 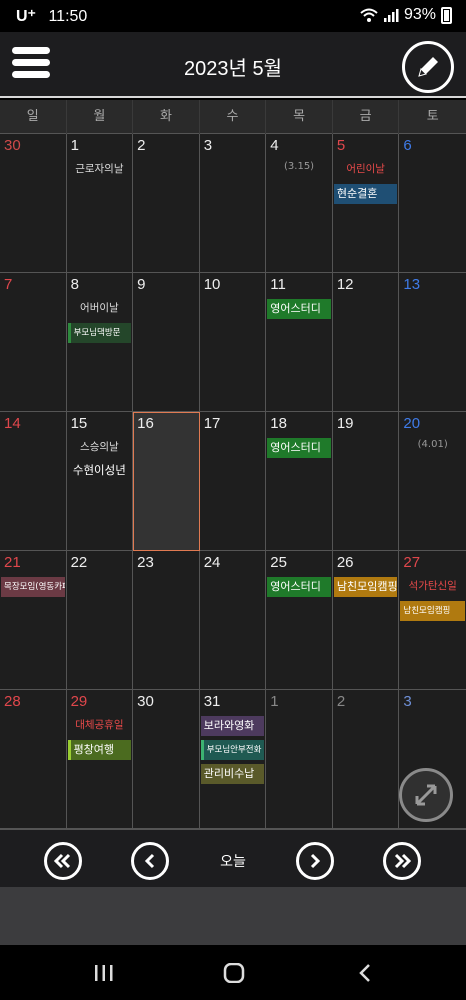 I want to click on day-cell: 18 영어스터디, so click(x=299, y=481).